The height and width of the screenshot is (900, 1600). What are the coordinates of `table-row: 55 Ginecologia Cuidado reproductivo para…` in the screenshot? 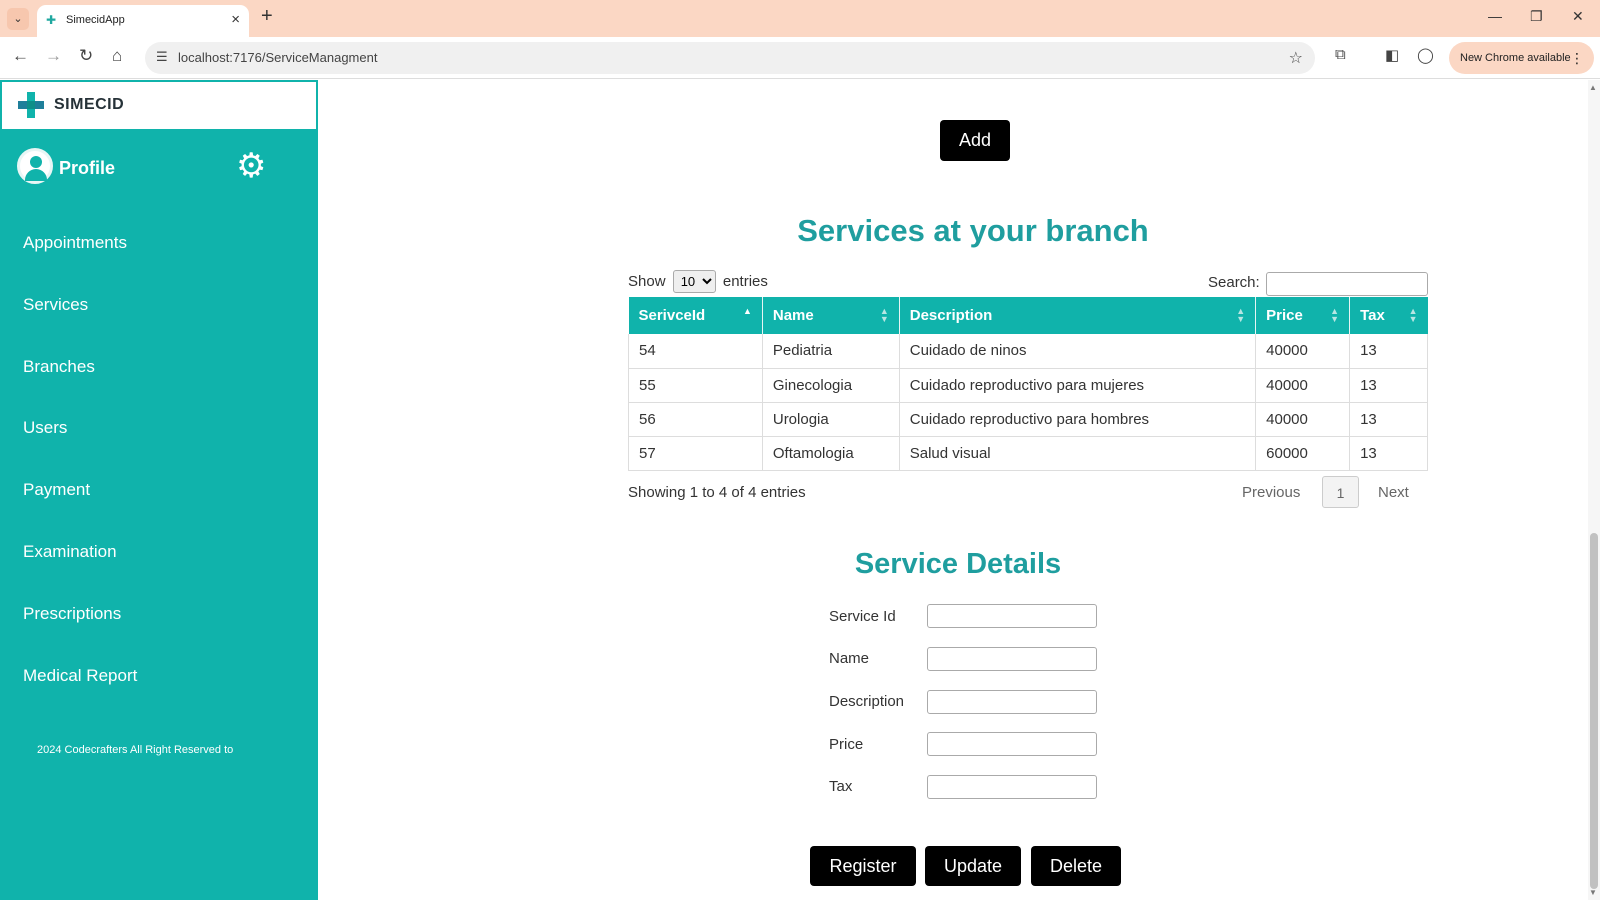 It's located at (1028, 385).